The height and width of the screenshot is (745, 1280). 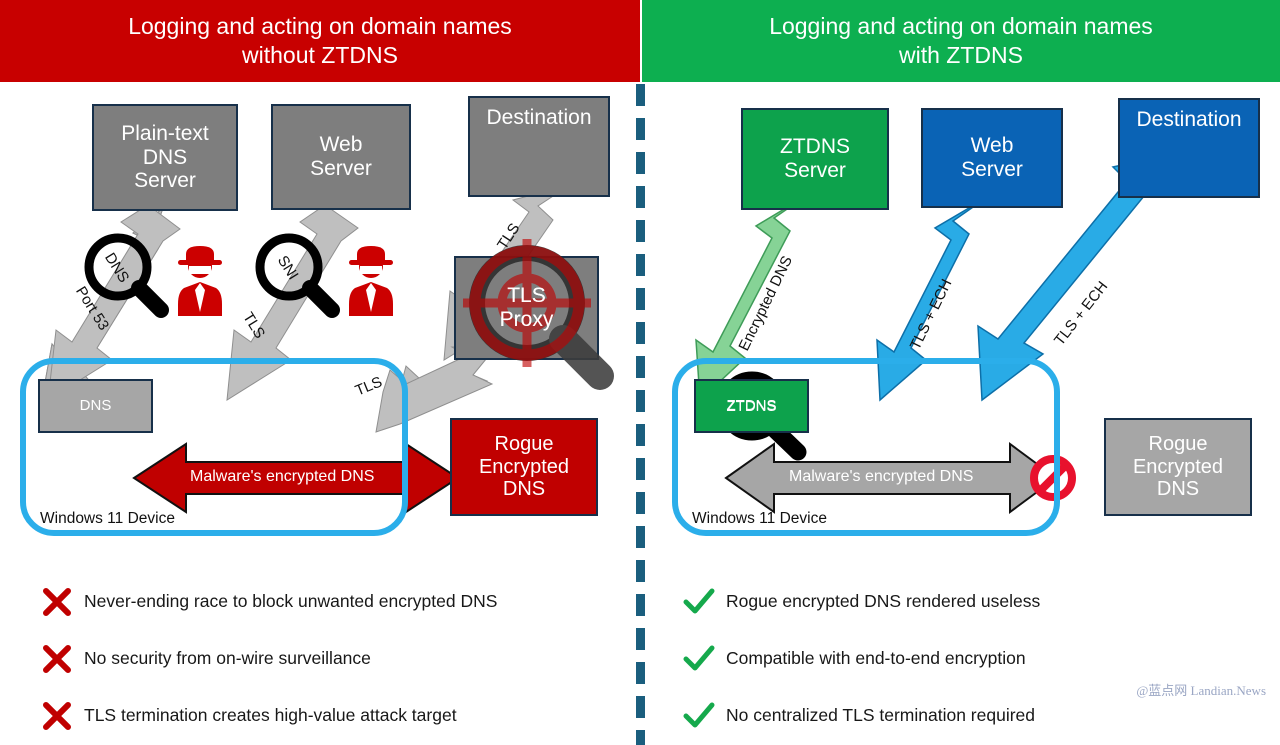 I want to click on bullet-text: Compatible with end-to-end encryption, so click(x=876, y=658).